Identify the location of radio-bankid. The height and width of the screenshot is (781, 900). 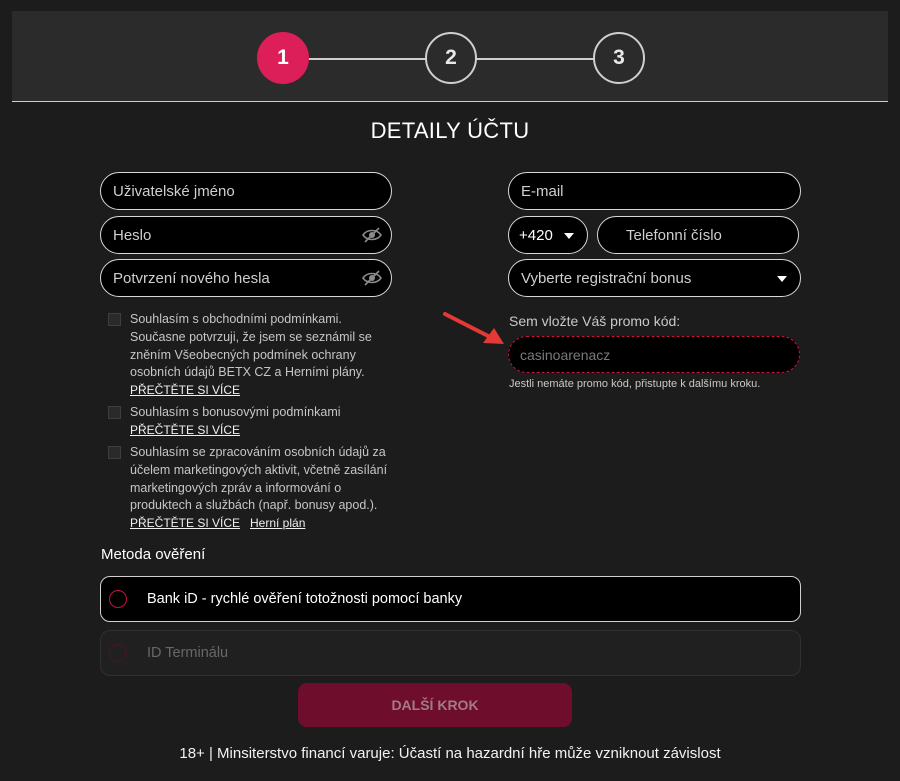
(118, 599).